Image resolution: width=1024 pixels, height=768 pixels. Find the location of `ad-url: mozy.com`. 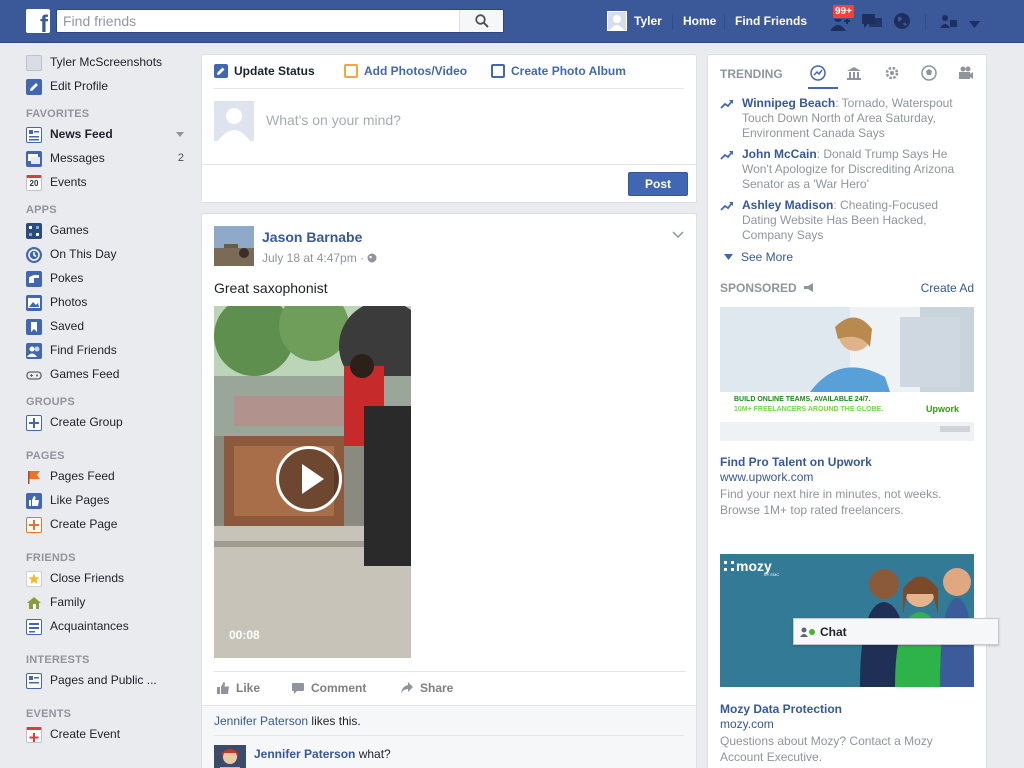

ad-url: mozy.com is located at coordinates (747, 724).